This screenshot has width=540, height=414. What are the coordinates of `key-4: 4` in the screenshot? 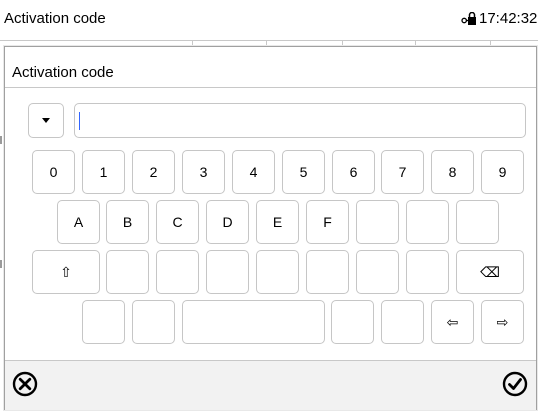 It's located at (253, 172).